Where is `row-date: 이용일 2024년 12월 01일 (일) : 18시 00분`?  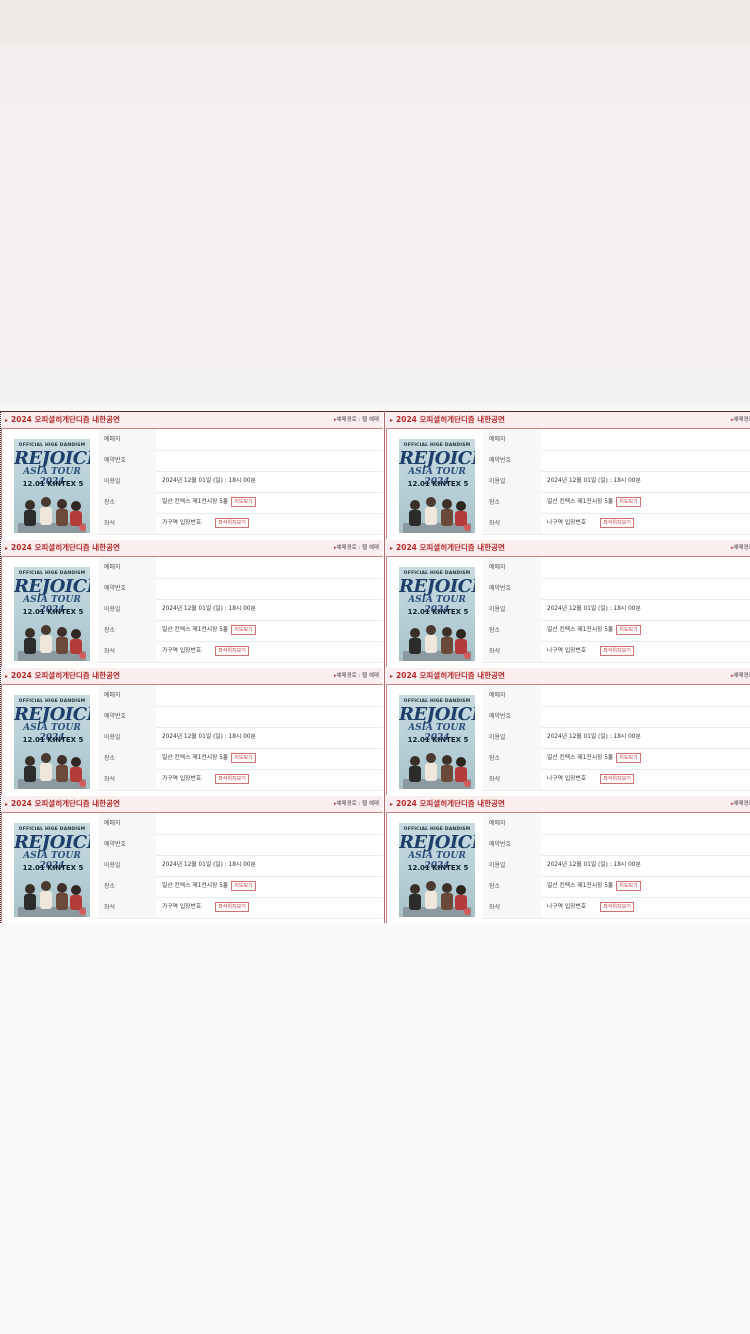
row-date: 이용일 2024년 12월 01일 (일) : 18시 00분 is located at coordinates (240, 610).